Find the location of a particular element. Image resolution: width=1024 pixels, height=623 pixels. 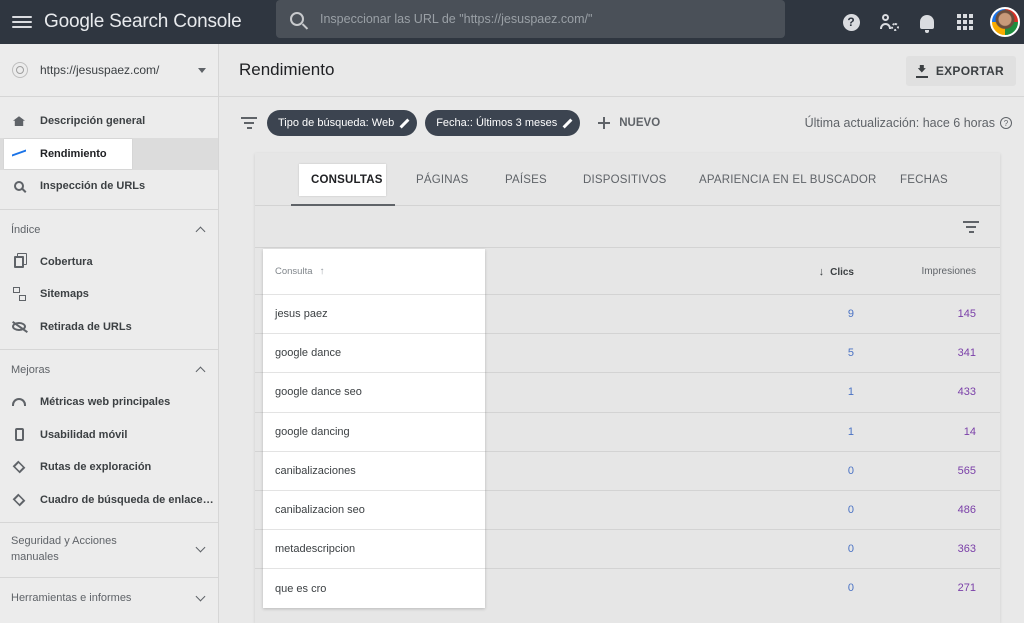

sidebar-item-performance: Rendimiento is located at coordinates (109, 153).